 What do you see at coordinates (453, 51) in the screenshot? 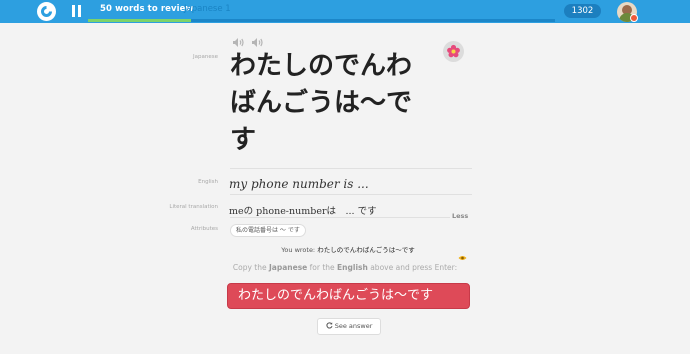
I see `flower-mem-icon` at bounding box center [453, 51].